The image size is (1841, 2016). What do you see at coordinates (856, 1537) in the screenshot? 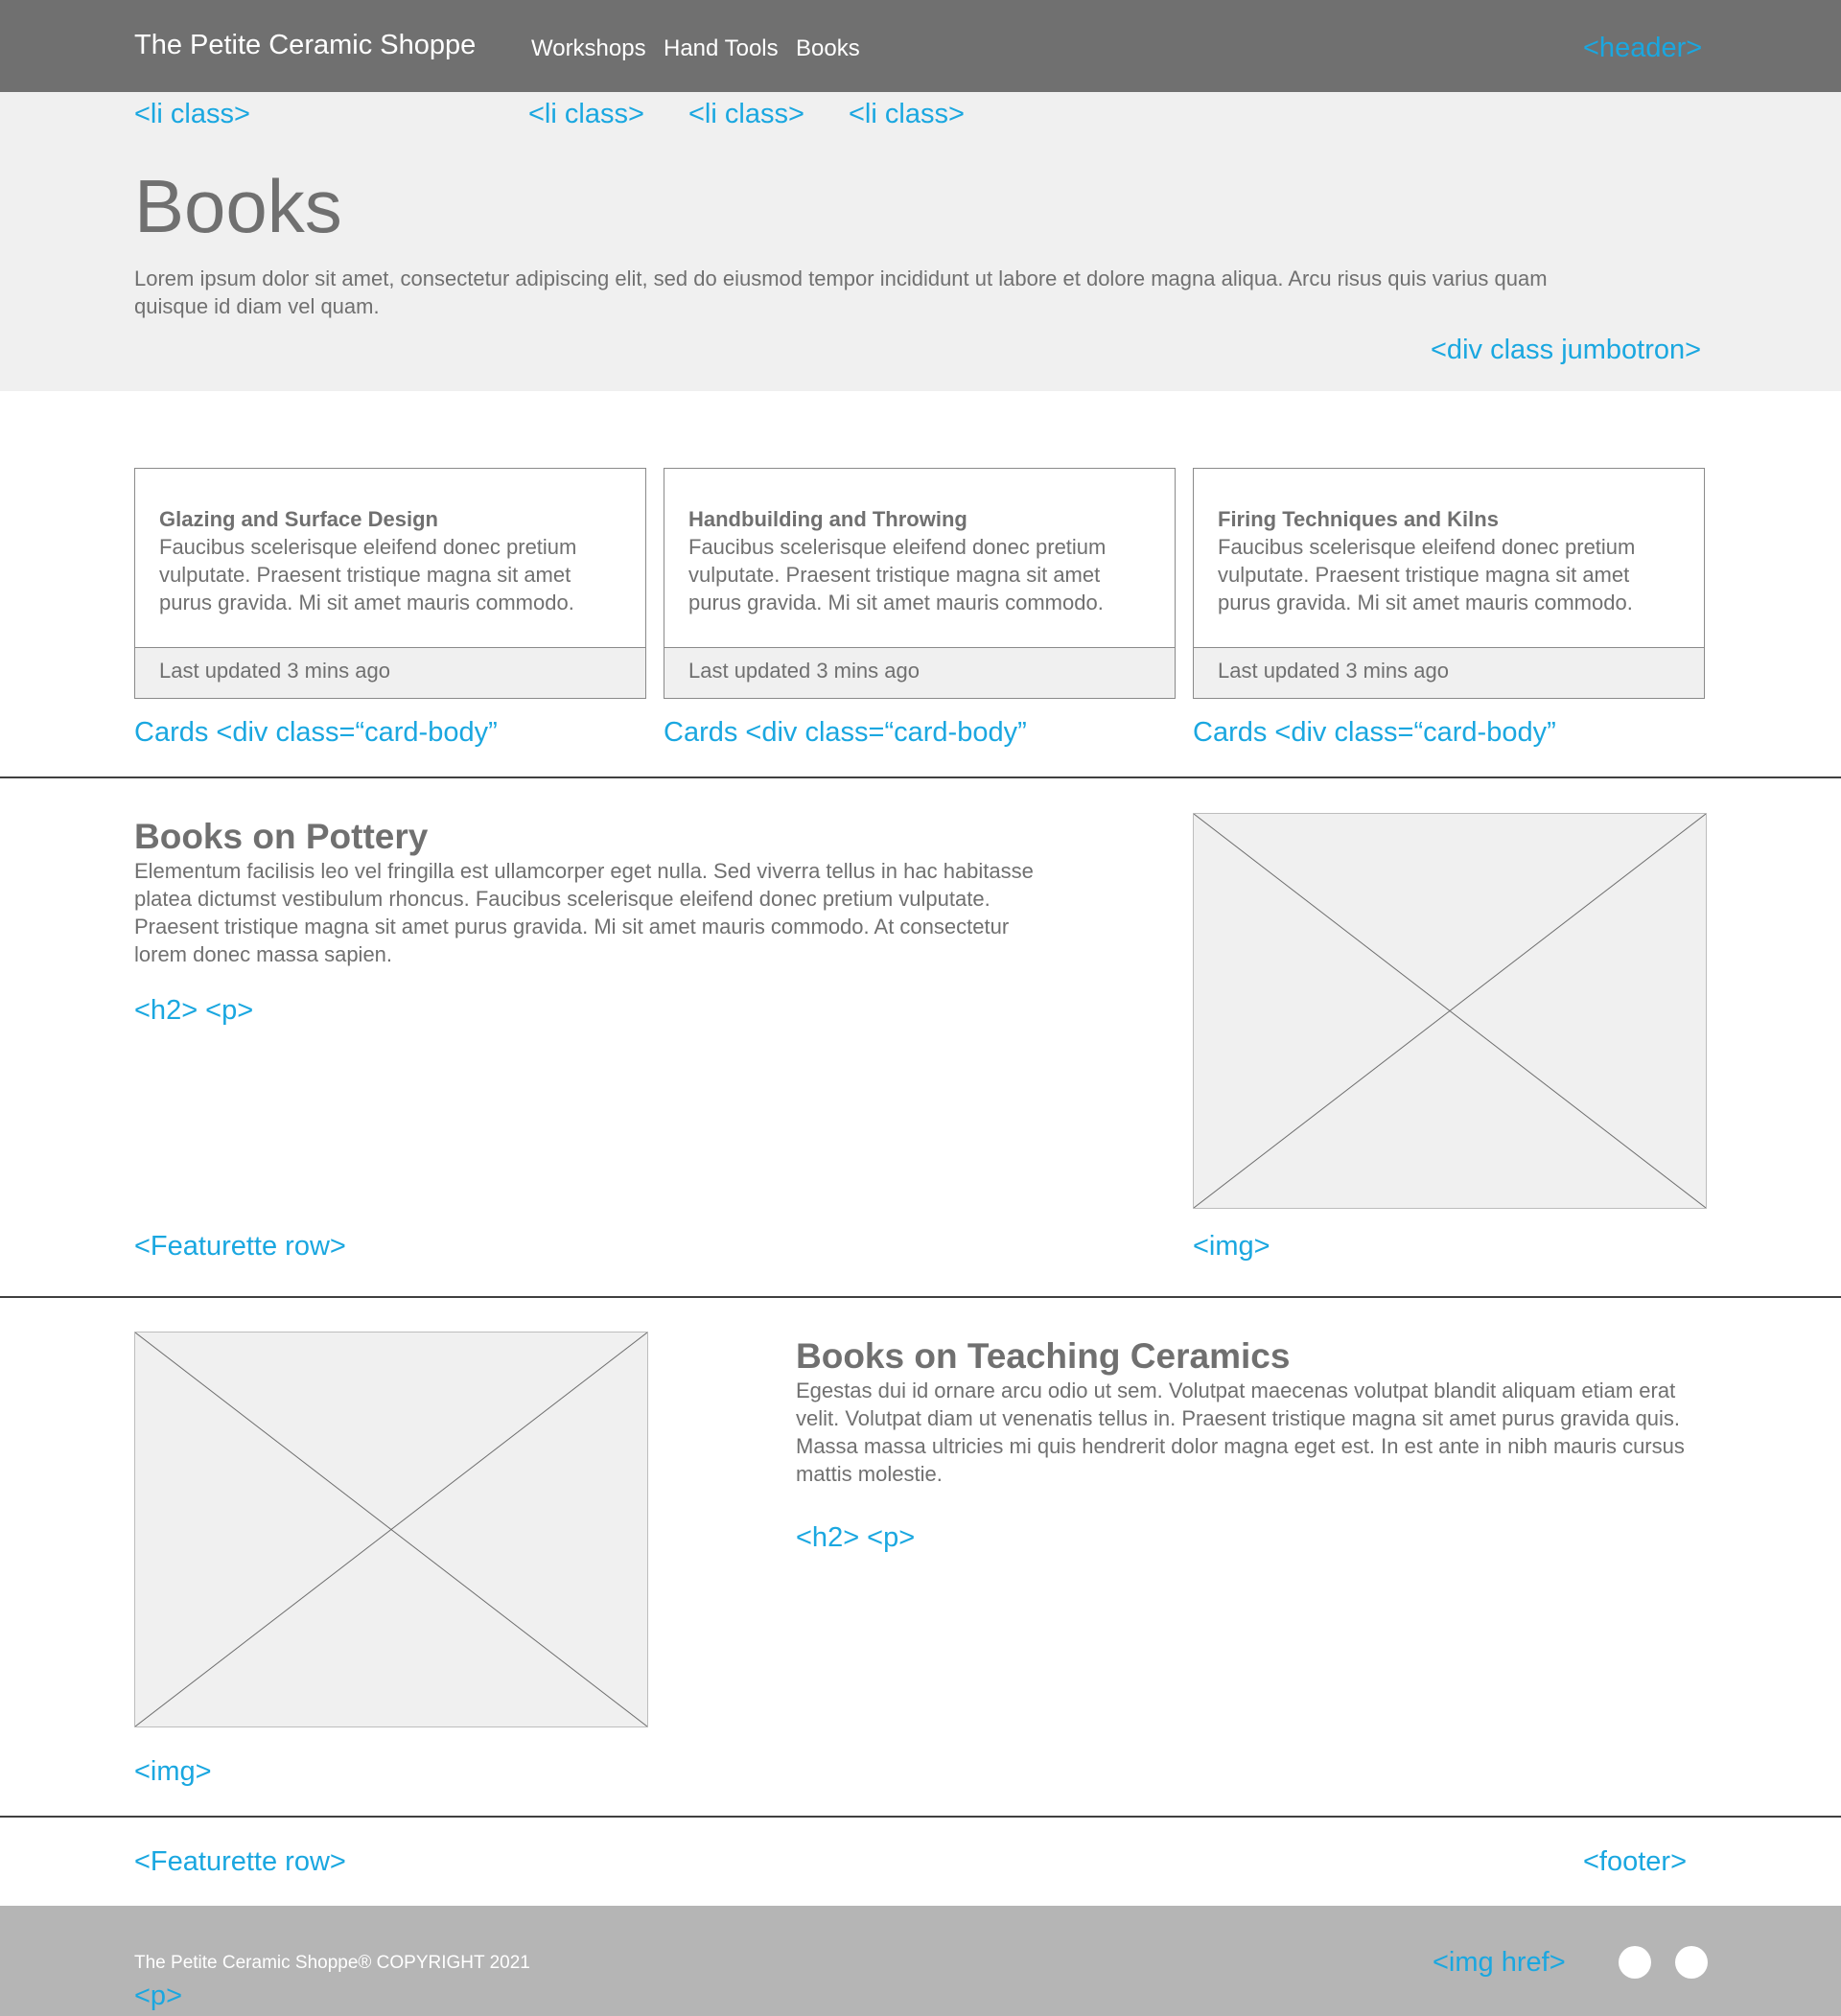
I see `annotation-h2p-2: <h2> <p>` at bounding box center [856, 1537].